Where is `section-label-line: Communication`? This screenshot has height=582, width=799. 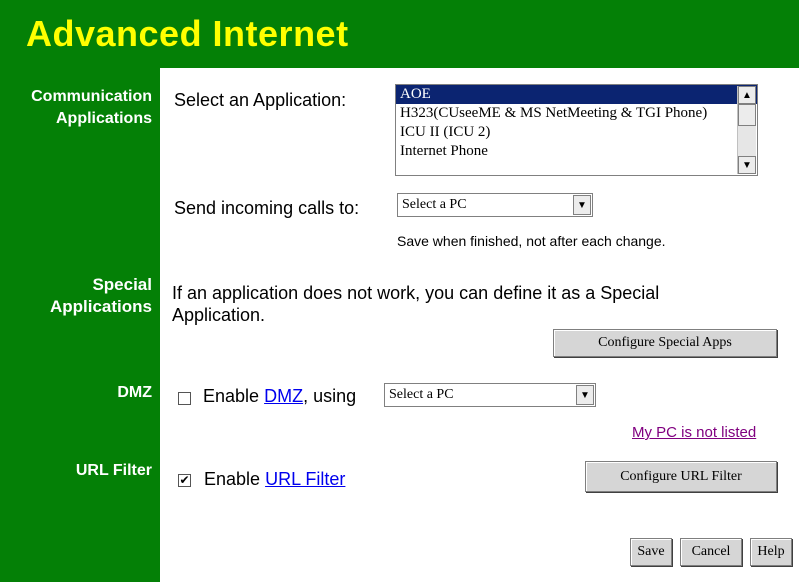
section-label-line: Communication is located at coordinates (91, 96).